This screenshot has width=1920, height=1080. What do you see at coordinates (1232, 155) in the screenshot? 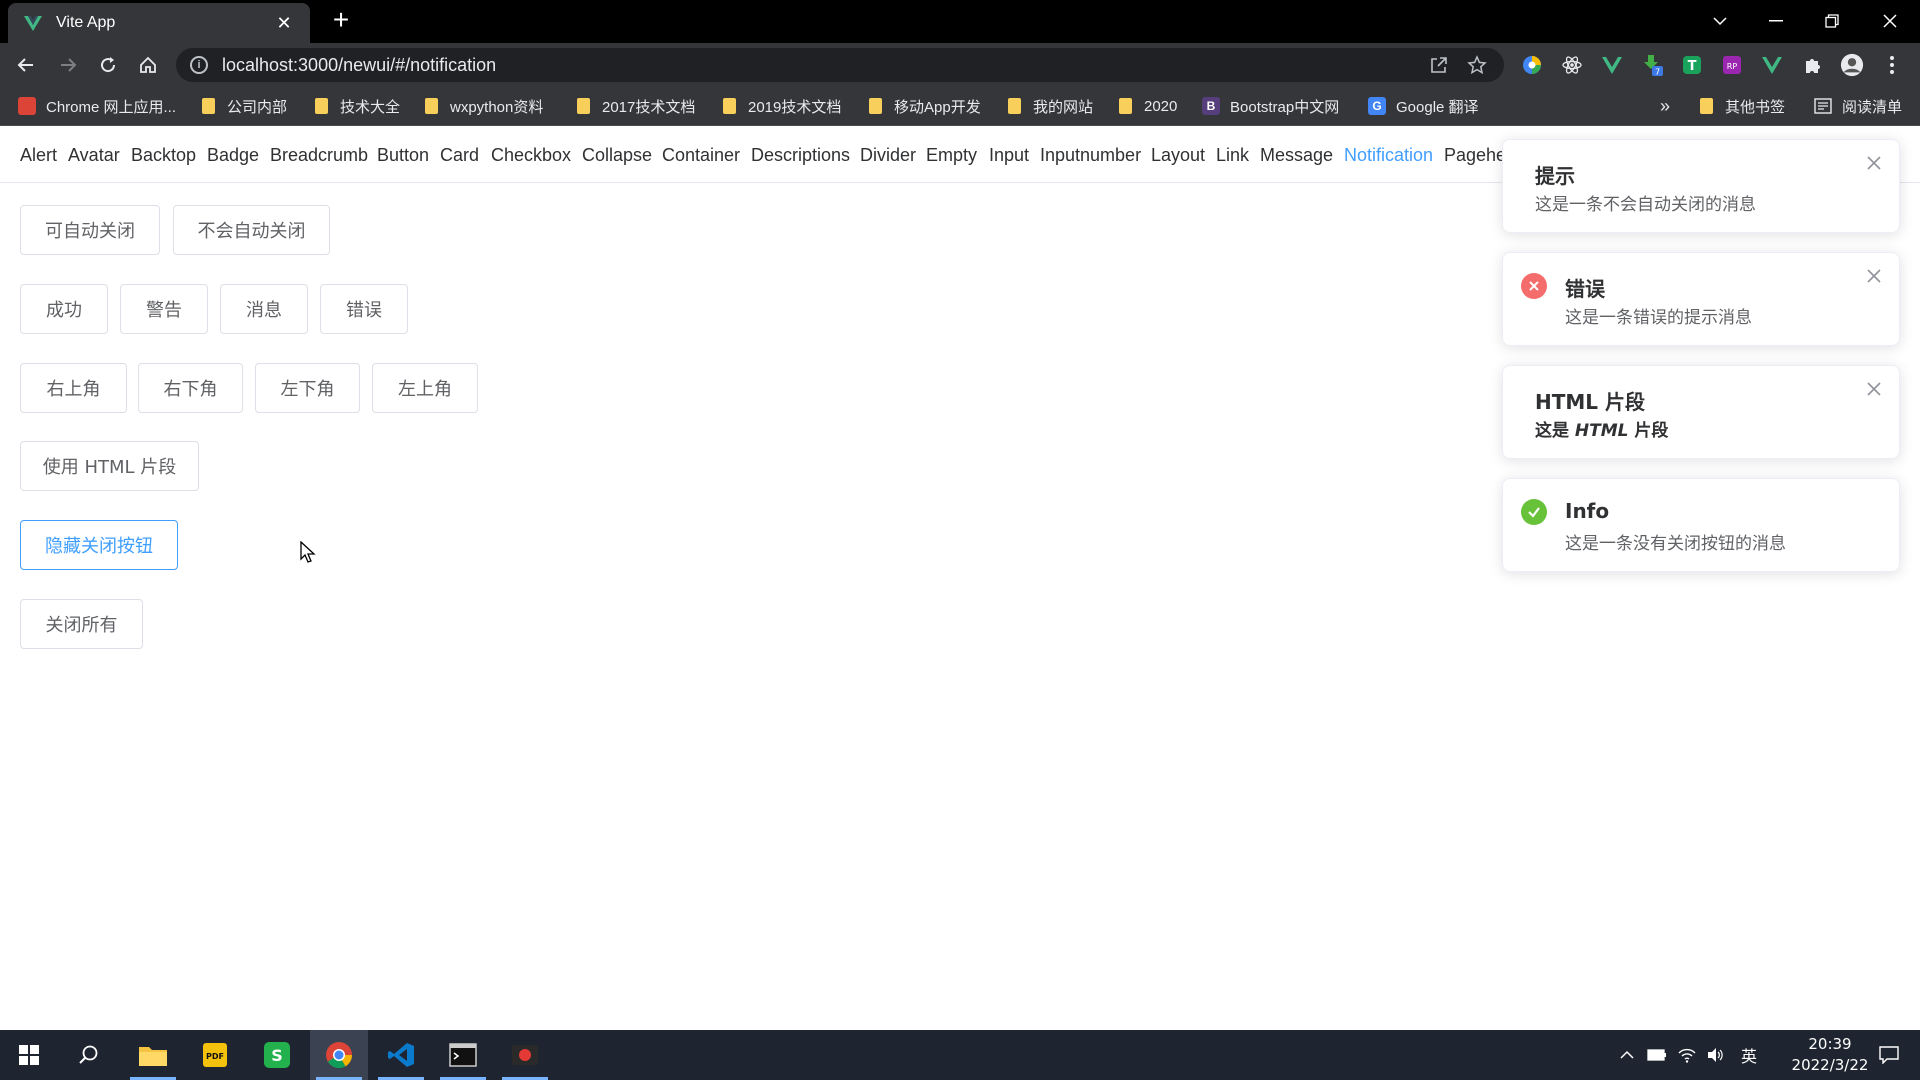
I see `nav-item-link: Link` at bounding box center [1232, 155].